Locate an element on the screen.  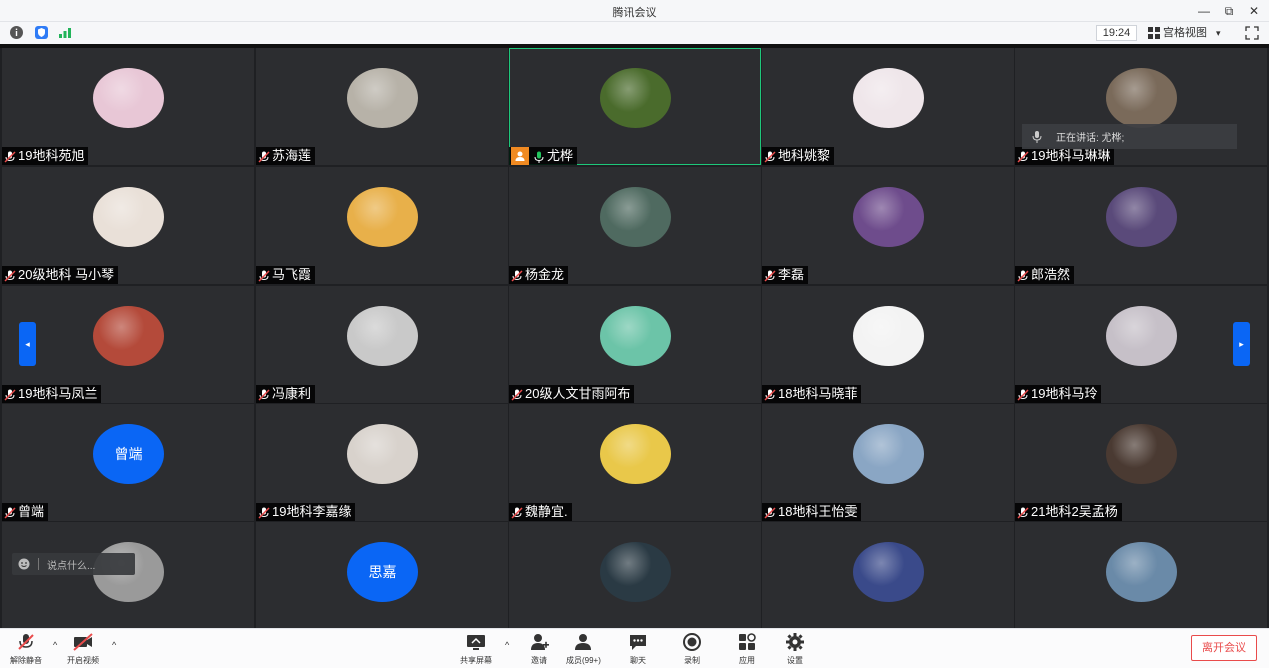
speaking-indicator: 正在讲话: 尤桦; is located at coordinates (1129, 136).